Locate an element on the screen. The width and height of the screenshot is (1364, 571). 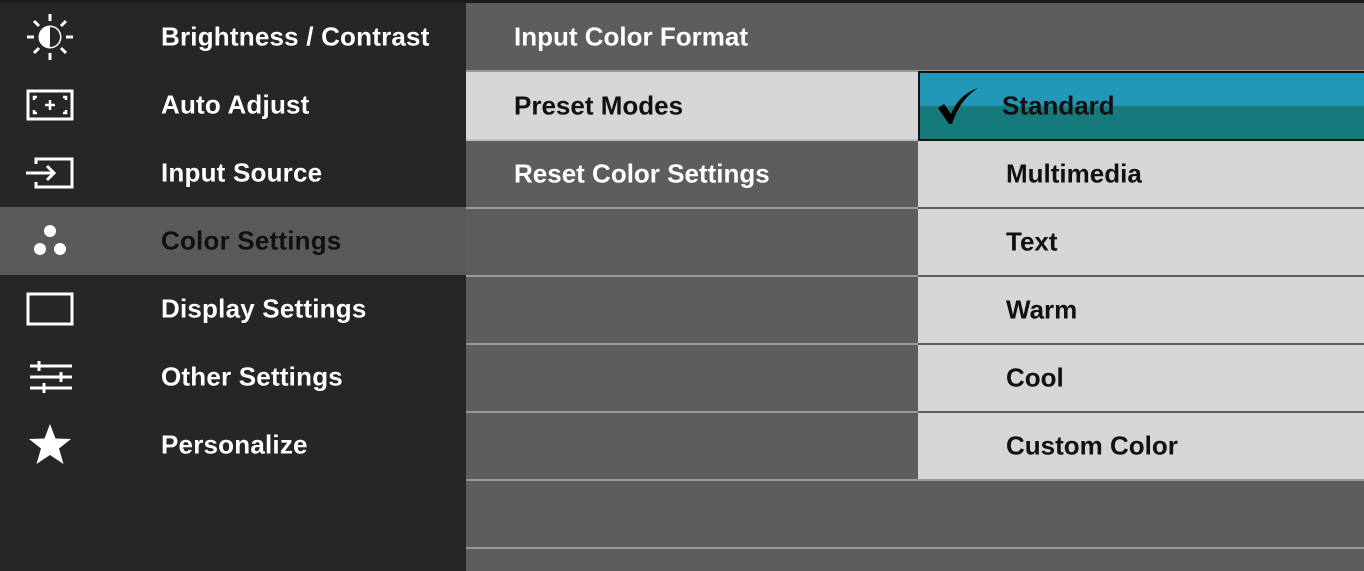
preset-option-cool: Cool is located at coordinates (1141, 379).